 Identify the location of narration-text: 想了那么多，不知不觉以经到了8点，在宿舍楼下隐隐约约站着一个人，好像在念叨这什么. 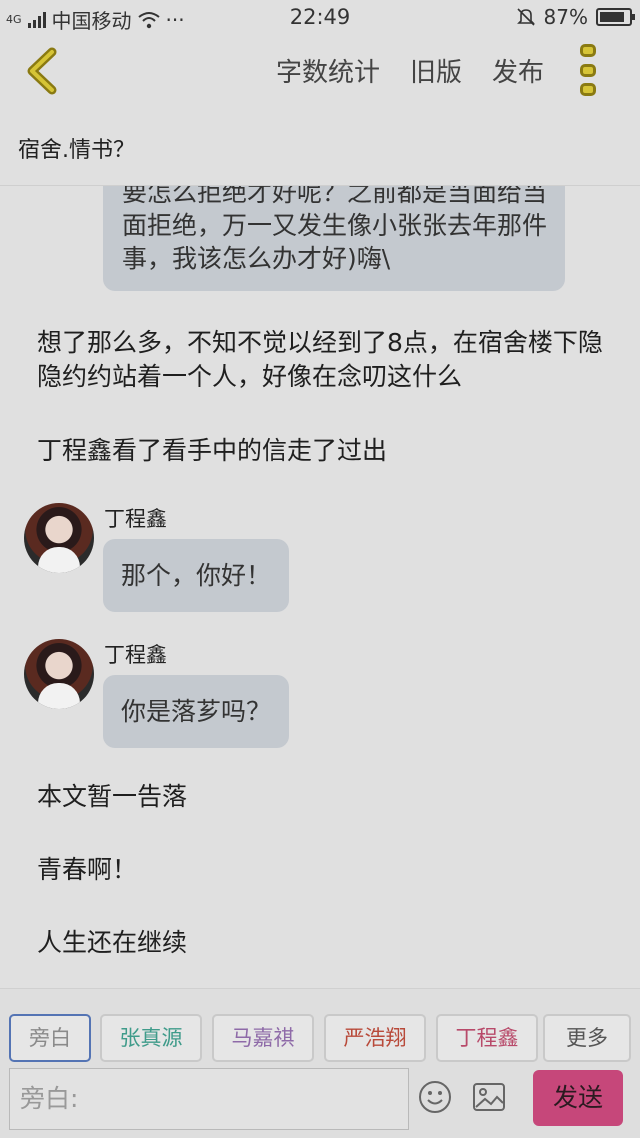
(327, 360).